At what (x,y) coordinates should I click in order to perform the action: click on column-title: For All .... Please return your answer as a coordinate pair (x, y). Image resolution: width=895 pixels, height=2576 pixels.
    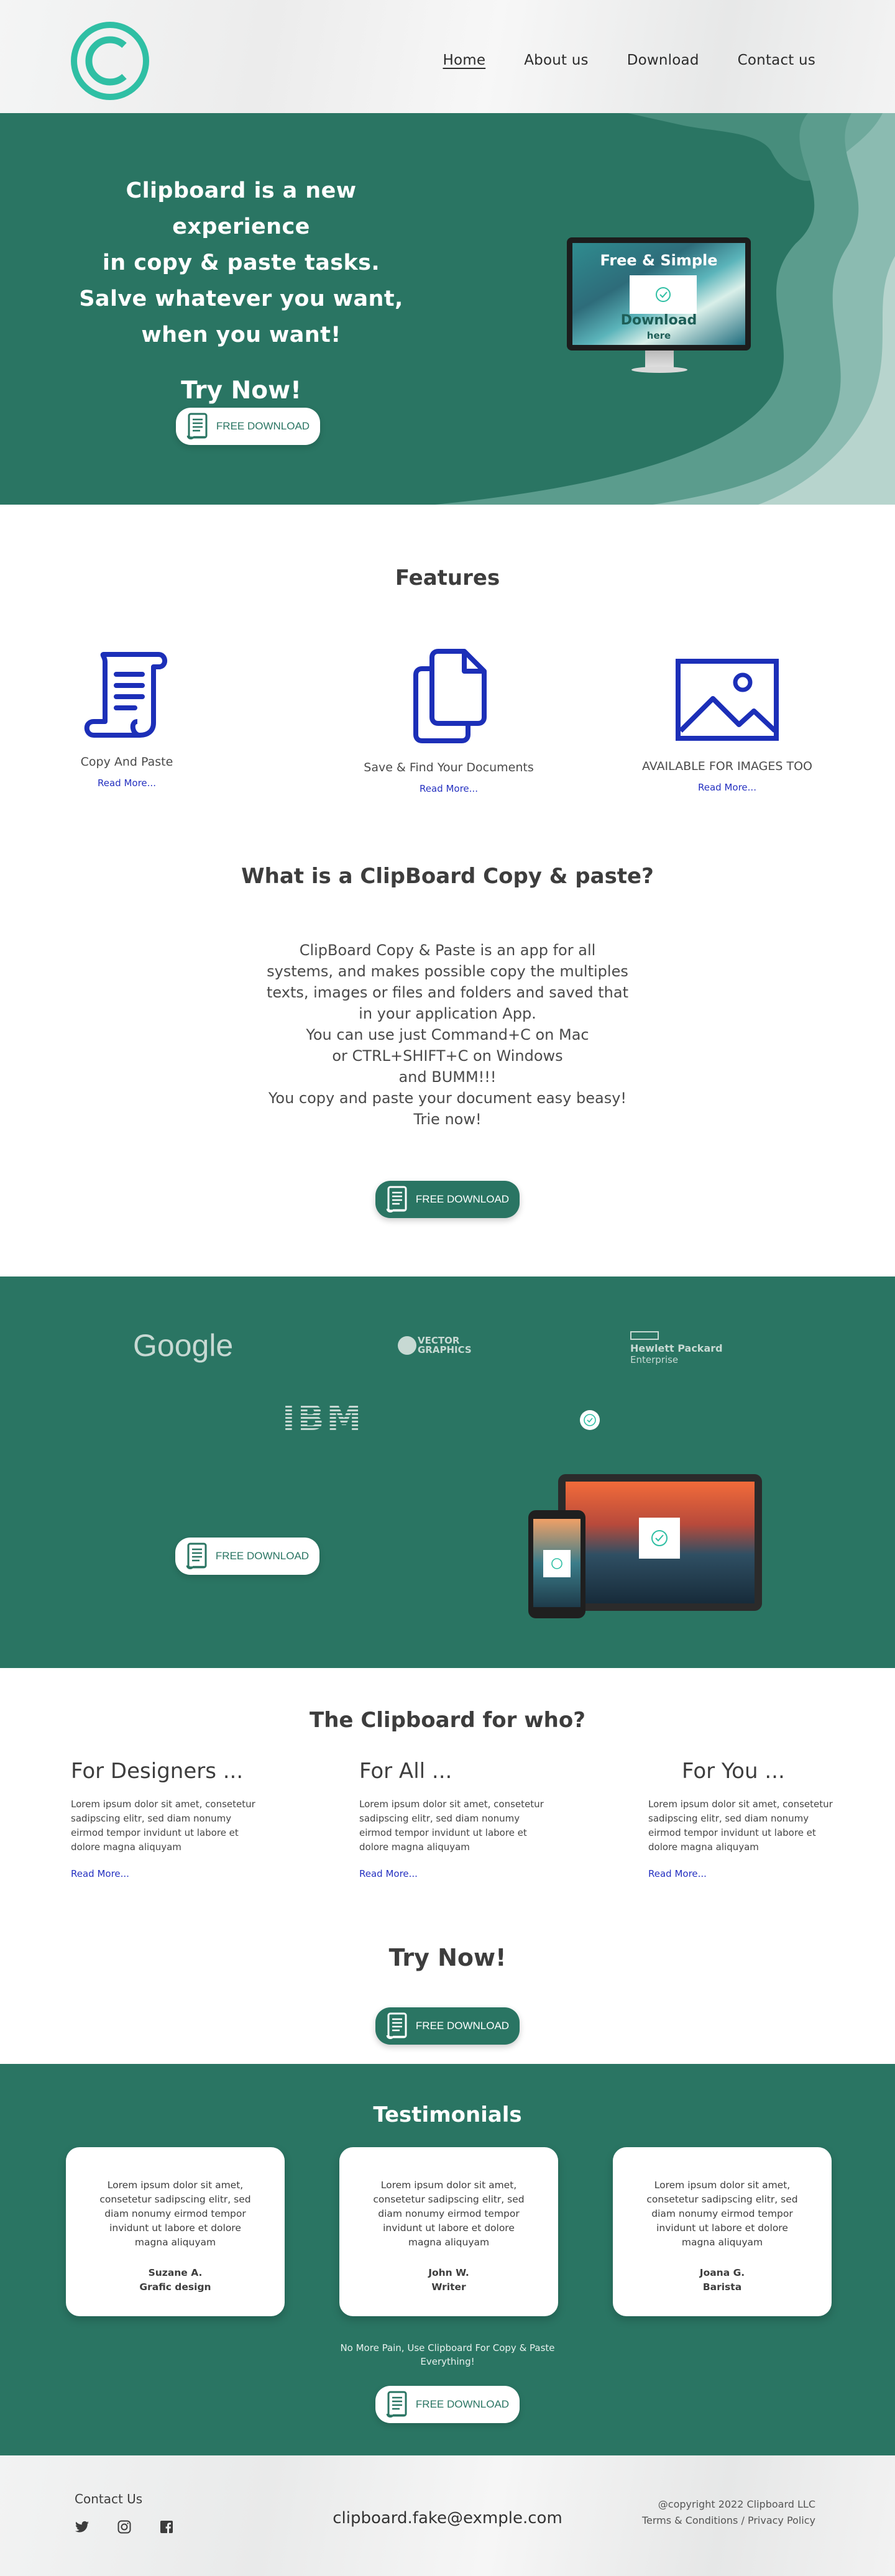
    Looking at the image, I should click on (406, 1771).